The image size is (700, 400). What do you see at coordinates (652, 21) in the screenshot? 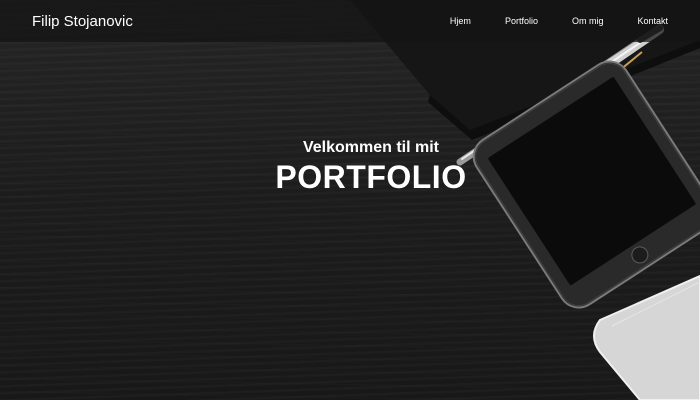
I see `nav-link-kontakt: Kontakt` at bounding box center [652, 21].